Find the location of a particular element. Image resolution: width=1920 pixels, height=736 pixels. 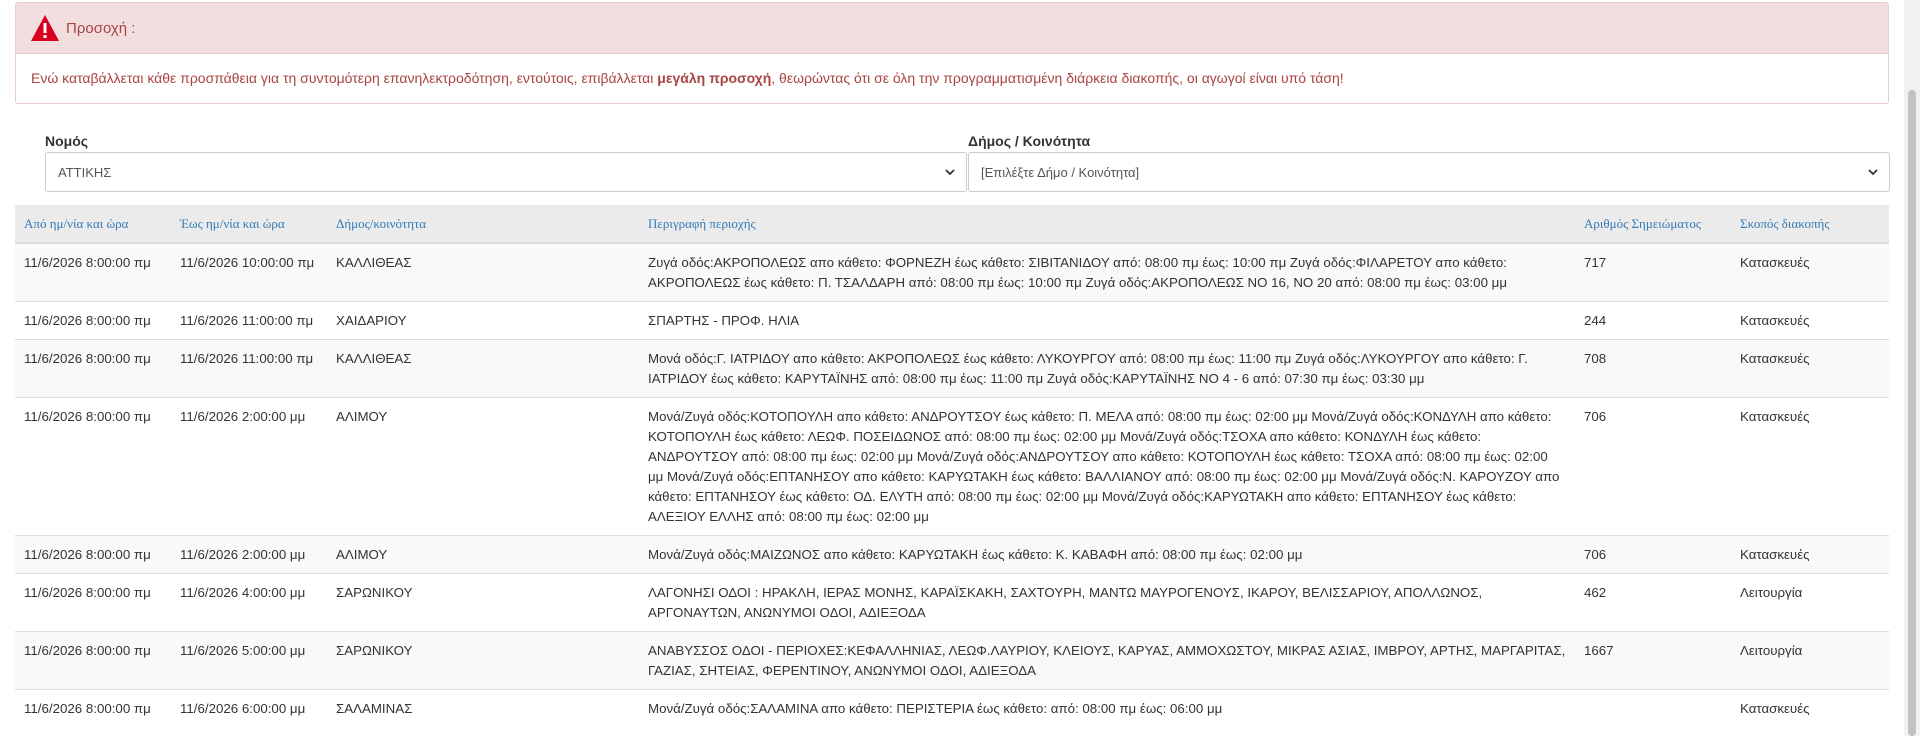

cell-note-number: 462 is located at coordinates (1653, 602).